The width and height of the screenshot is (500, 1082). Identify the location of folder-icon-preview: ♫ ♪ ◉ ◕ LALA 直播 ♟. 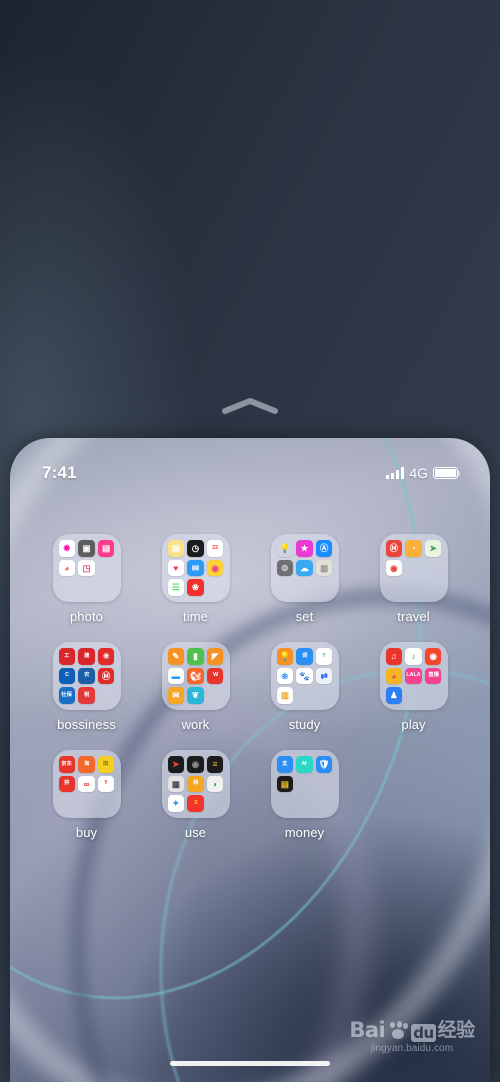
(413, 676).